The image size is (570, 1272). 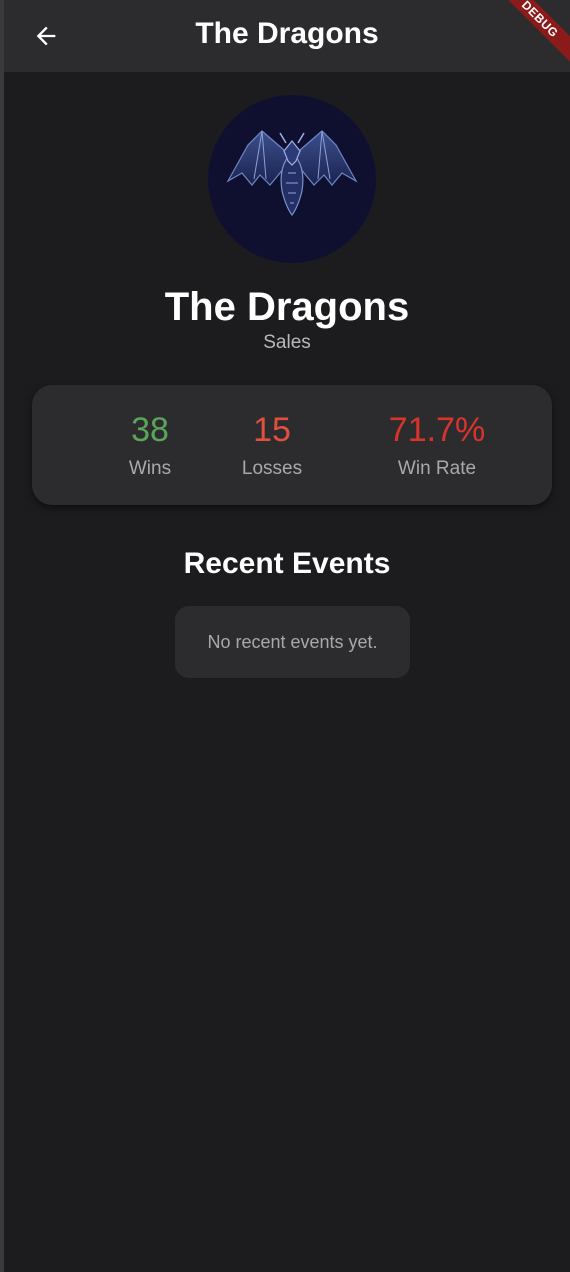 What do you see at coordinates (272, 430) in the screenshot?
I see `stat-value: 15` at bounding box center [272, 430].